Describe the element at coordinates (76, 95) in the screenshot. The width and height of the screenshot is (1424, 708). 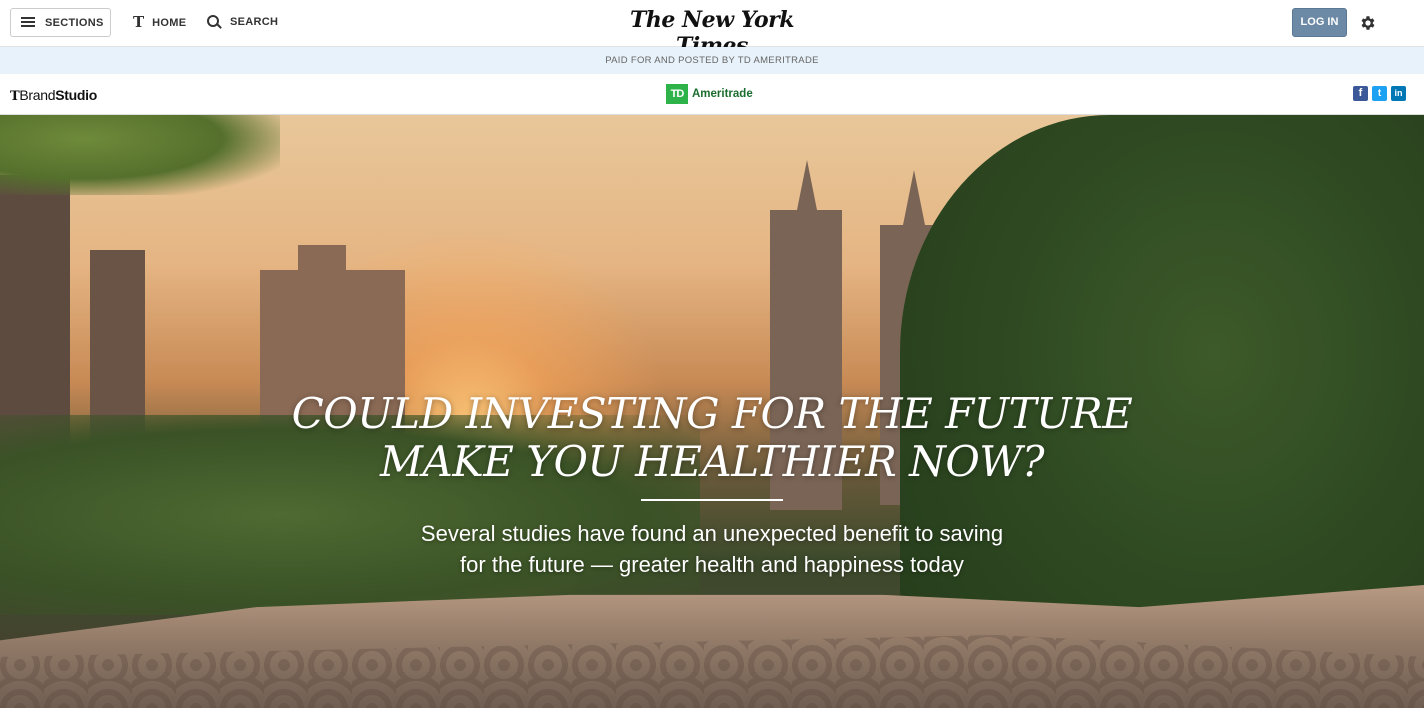
I see `brandstudio-studio: Studio` at that location.